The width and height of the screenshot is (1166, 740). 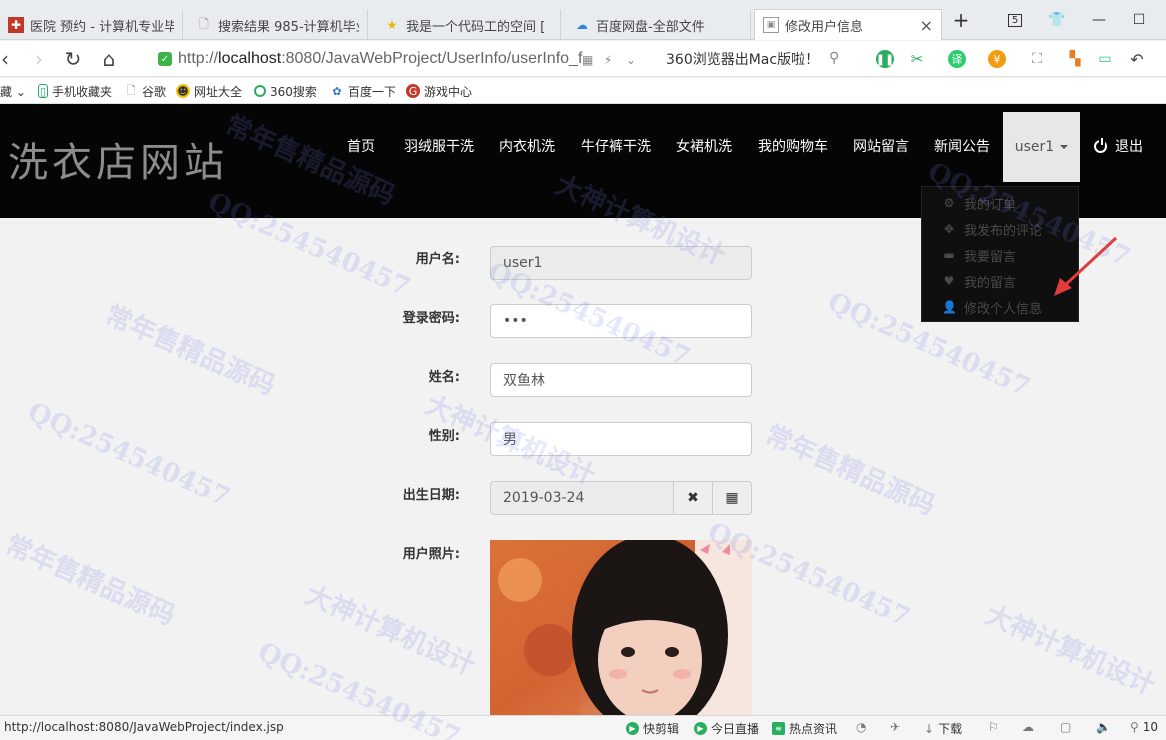 What do you see at coordinates (1028, 727) in the screenshot?
I see `cloud-icon: ☁` at bounding box center [1028, 727].